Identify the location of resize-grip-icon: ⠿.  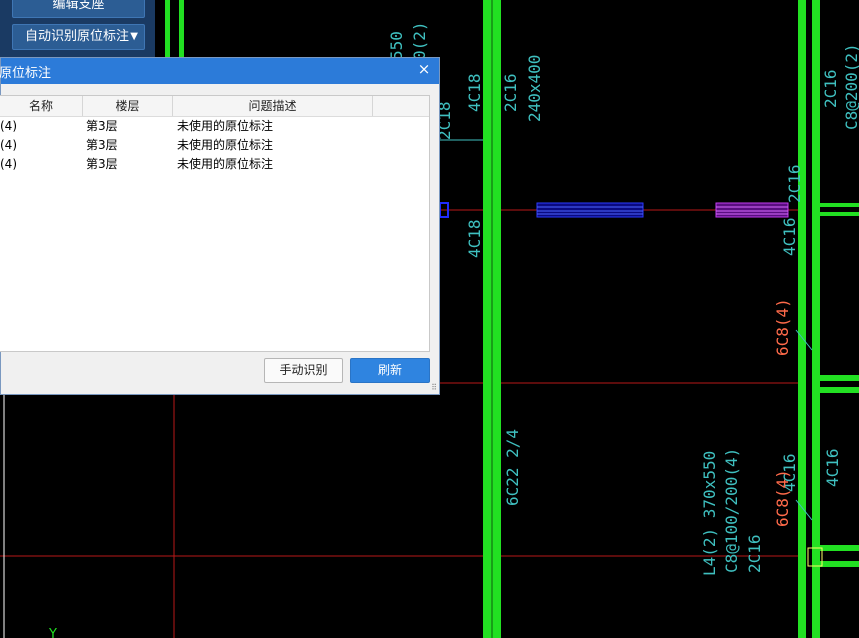
(434, 387).